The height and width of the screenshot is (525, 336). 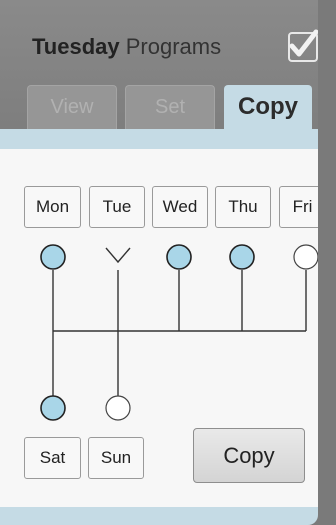 What do you see at coordinates (242, 257) in the screenshot?
I see `thu-selector` at bounding box center [242, 257].